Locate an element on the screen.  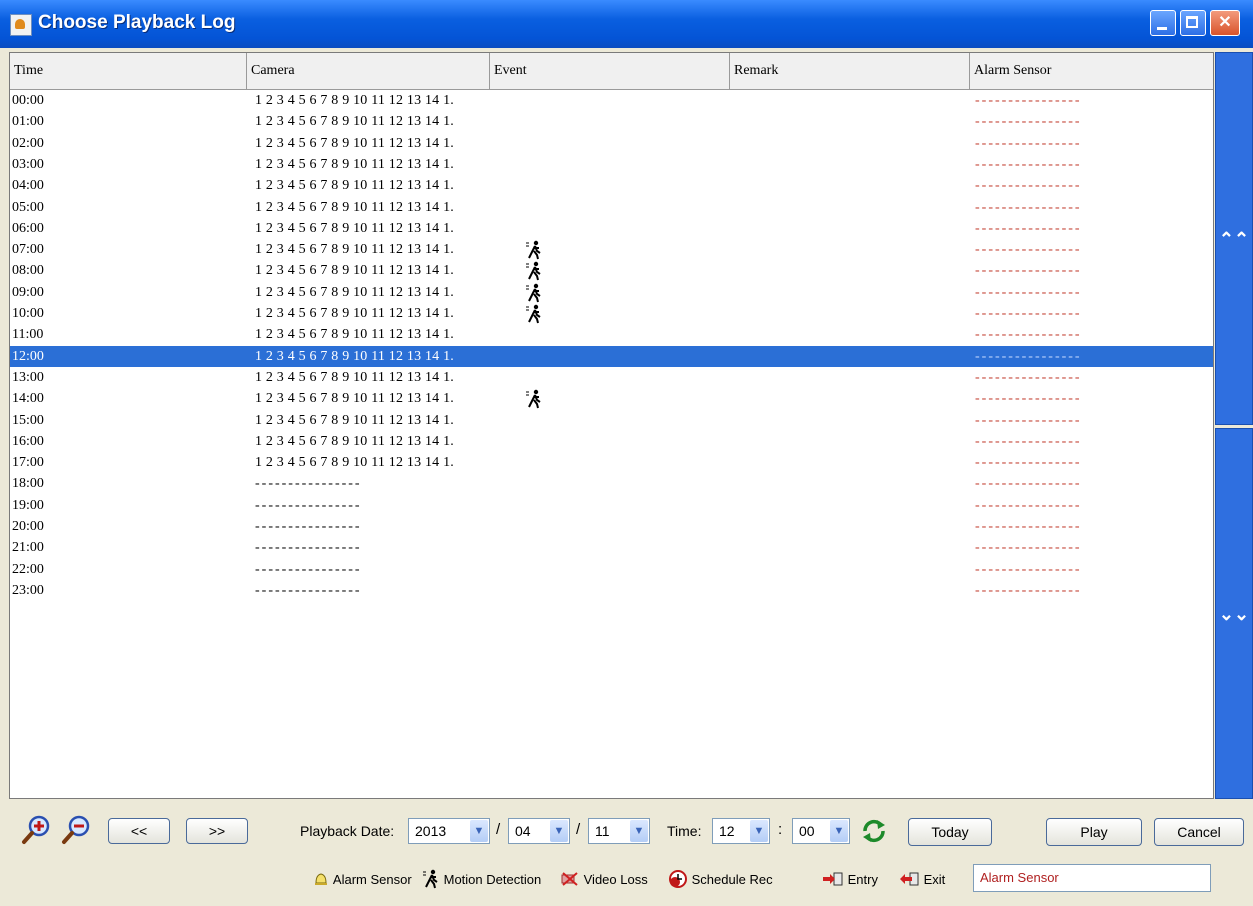
table-header: Time Camera Event Remark Alarm Sensor is located at coordinates (611, 71).